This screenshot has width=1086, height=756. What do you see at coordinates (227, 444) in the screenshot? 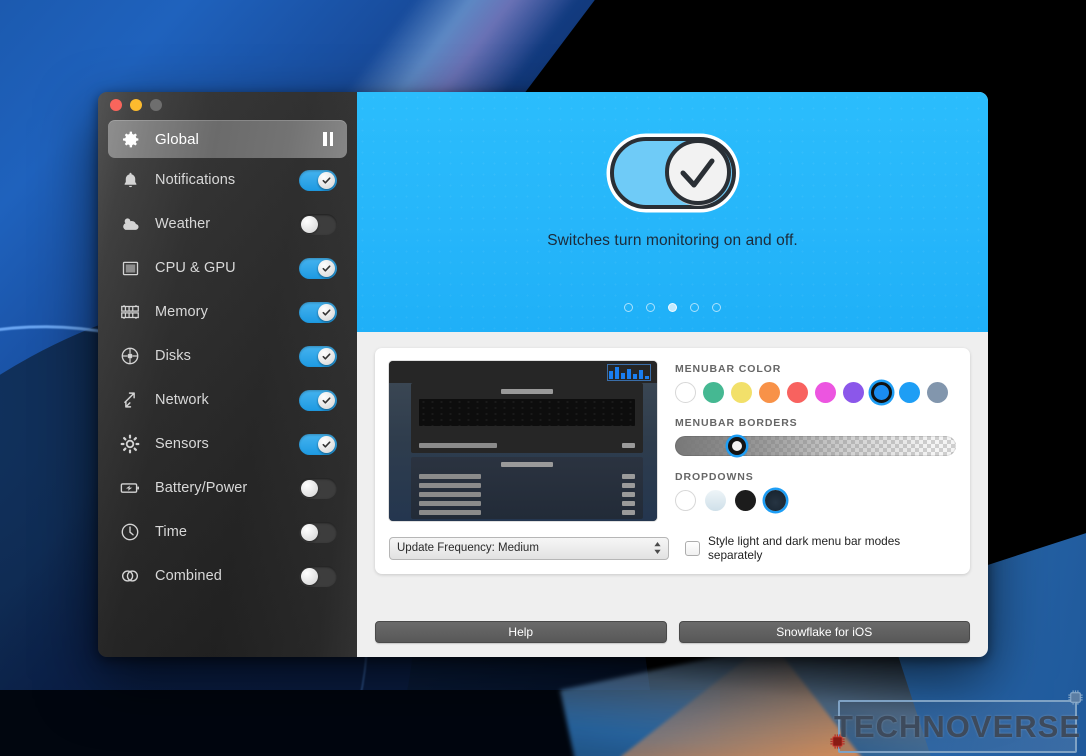
I see `sidebar-item-sensors: Sensors` at bounding box center [227, 444].